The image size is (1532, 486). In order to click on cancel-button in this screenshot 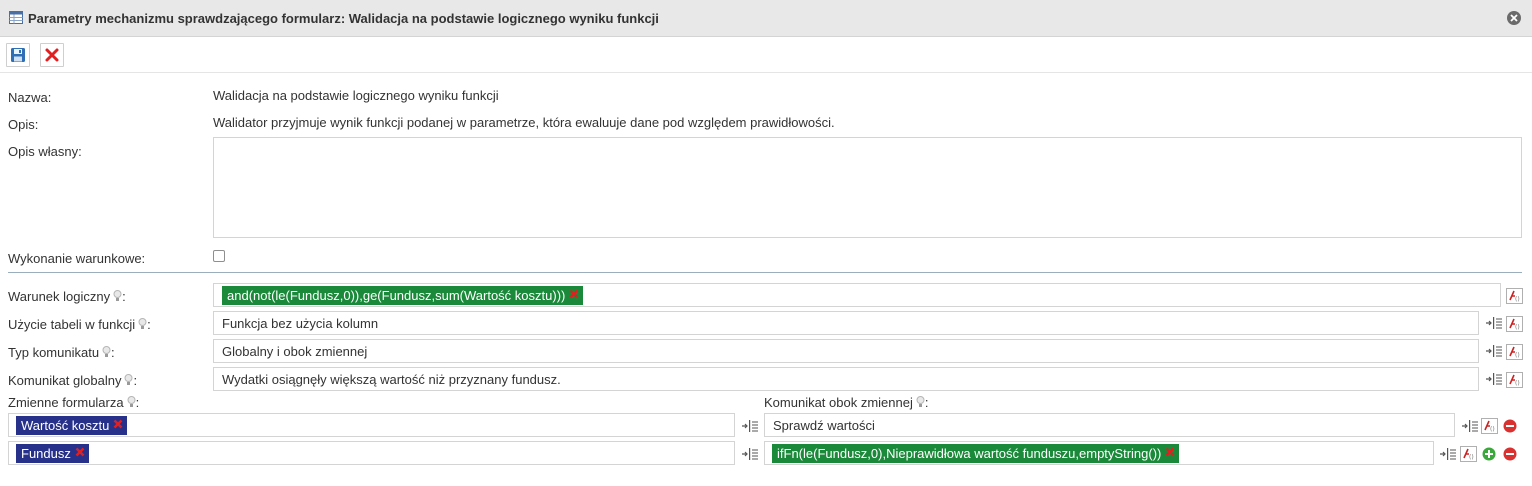, I will do `click(52, 55)`.